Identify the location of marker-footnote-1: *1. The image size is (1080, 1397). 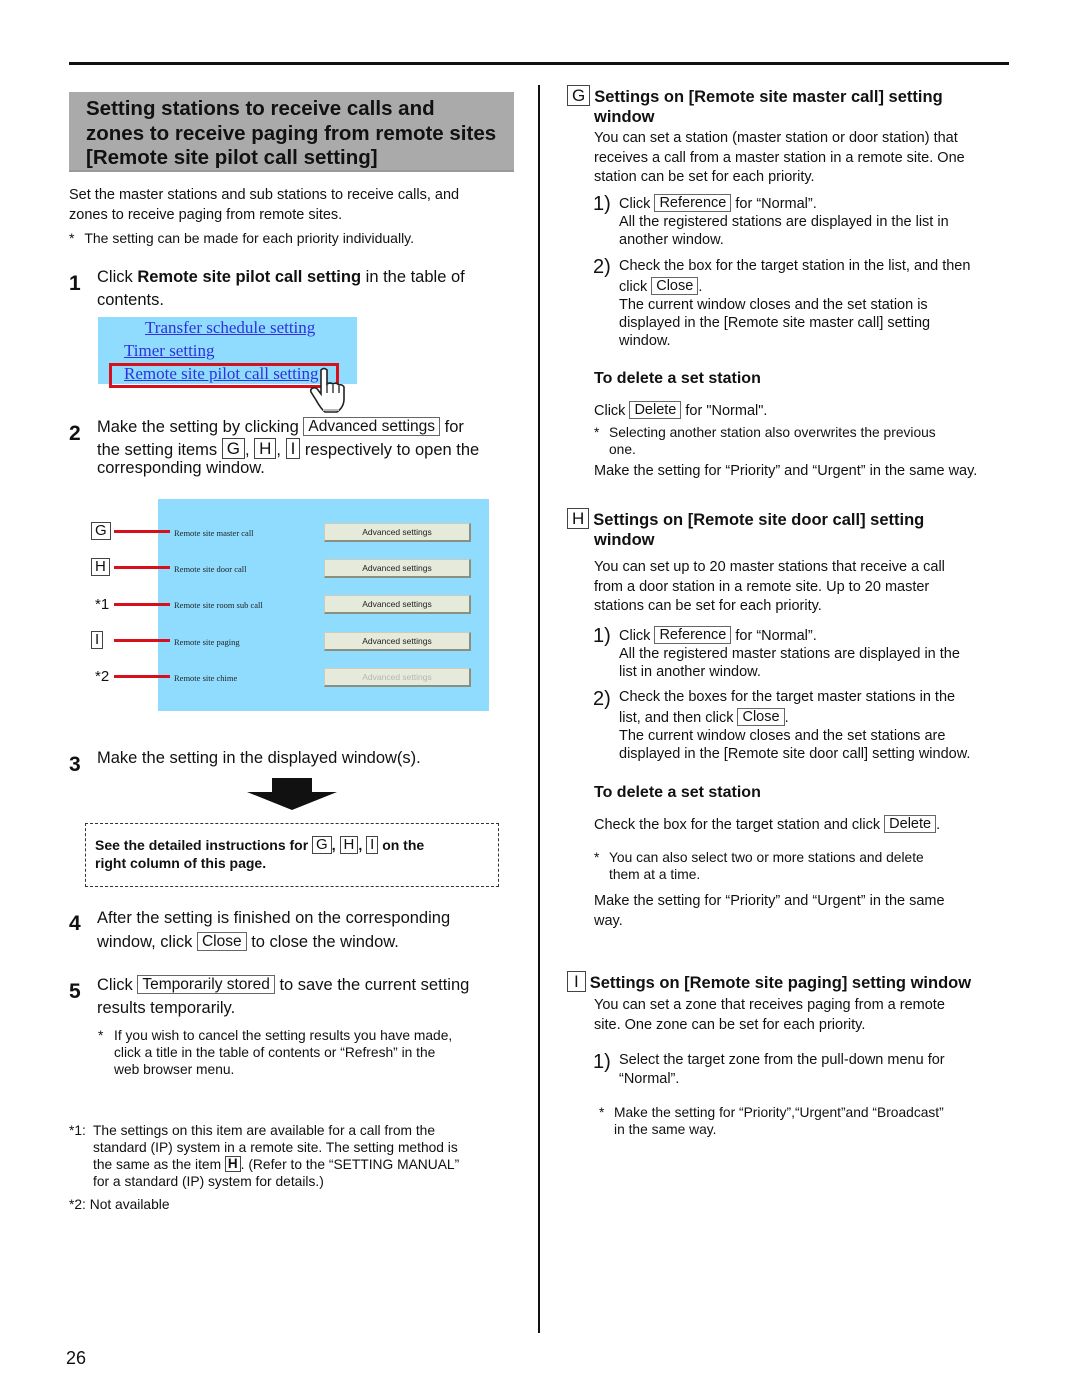
(102, 604).